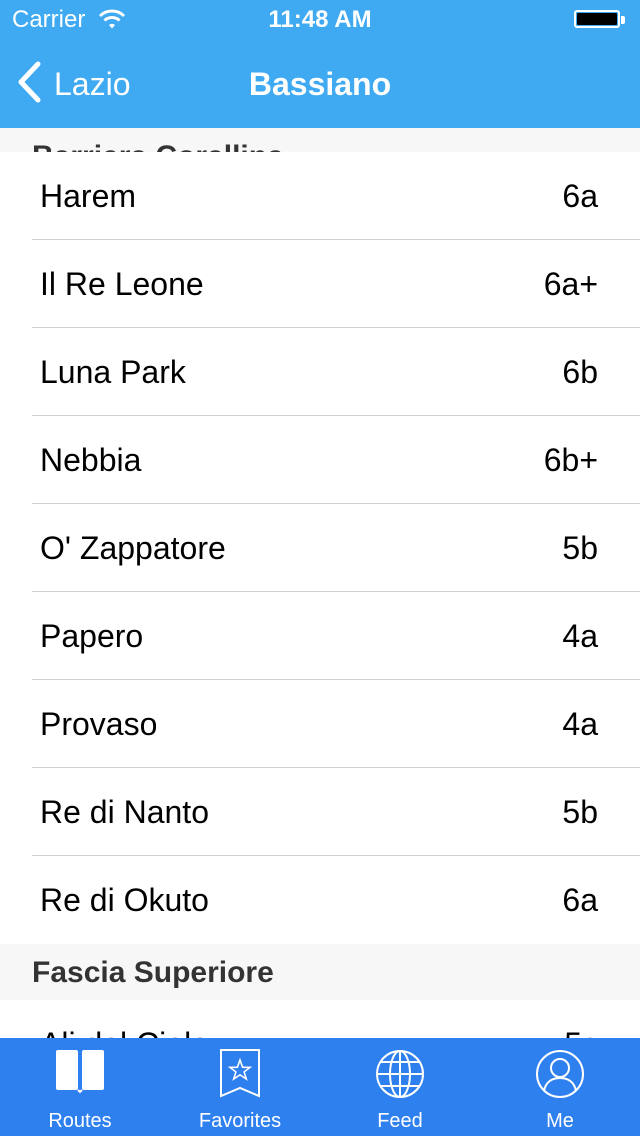 Image resolution: width=640 pixels, height=1136 pixels. I want to click on route-name: O' Zappatore, so click(133, 548).